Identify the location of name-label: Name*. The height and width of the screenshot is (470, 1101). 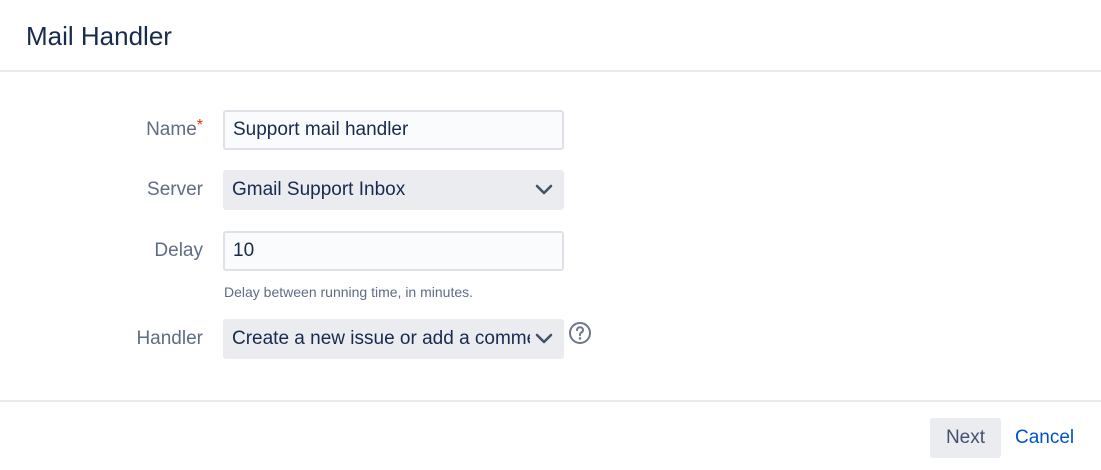
(174, 130).